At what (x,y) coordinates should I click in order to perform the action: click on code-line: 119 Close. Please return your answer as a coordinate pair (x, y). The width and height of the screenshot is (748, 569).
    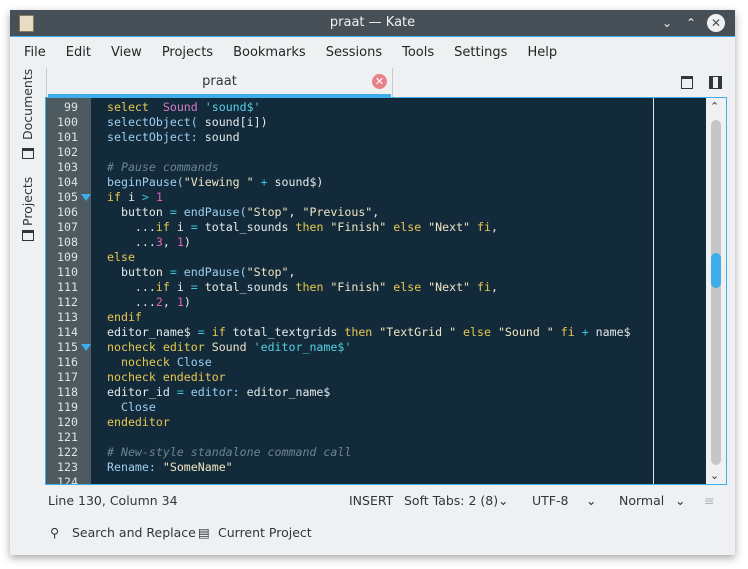
    Looking at the image, I should click on (376, 407).